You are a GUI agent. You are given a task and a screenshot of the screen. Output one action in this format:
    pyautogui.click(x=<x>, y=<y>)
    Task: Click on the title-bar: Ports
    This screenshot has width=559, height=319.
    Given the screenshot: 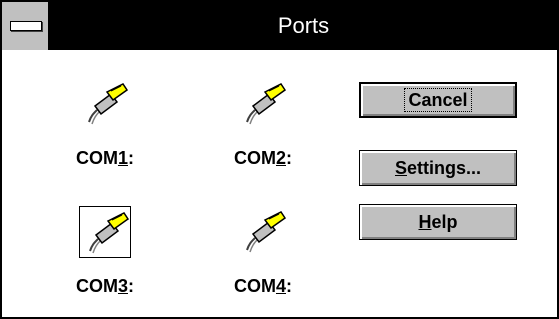 What is the action you would take?
    pyautogui.click(x=279, y=26)
    